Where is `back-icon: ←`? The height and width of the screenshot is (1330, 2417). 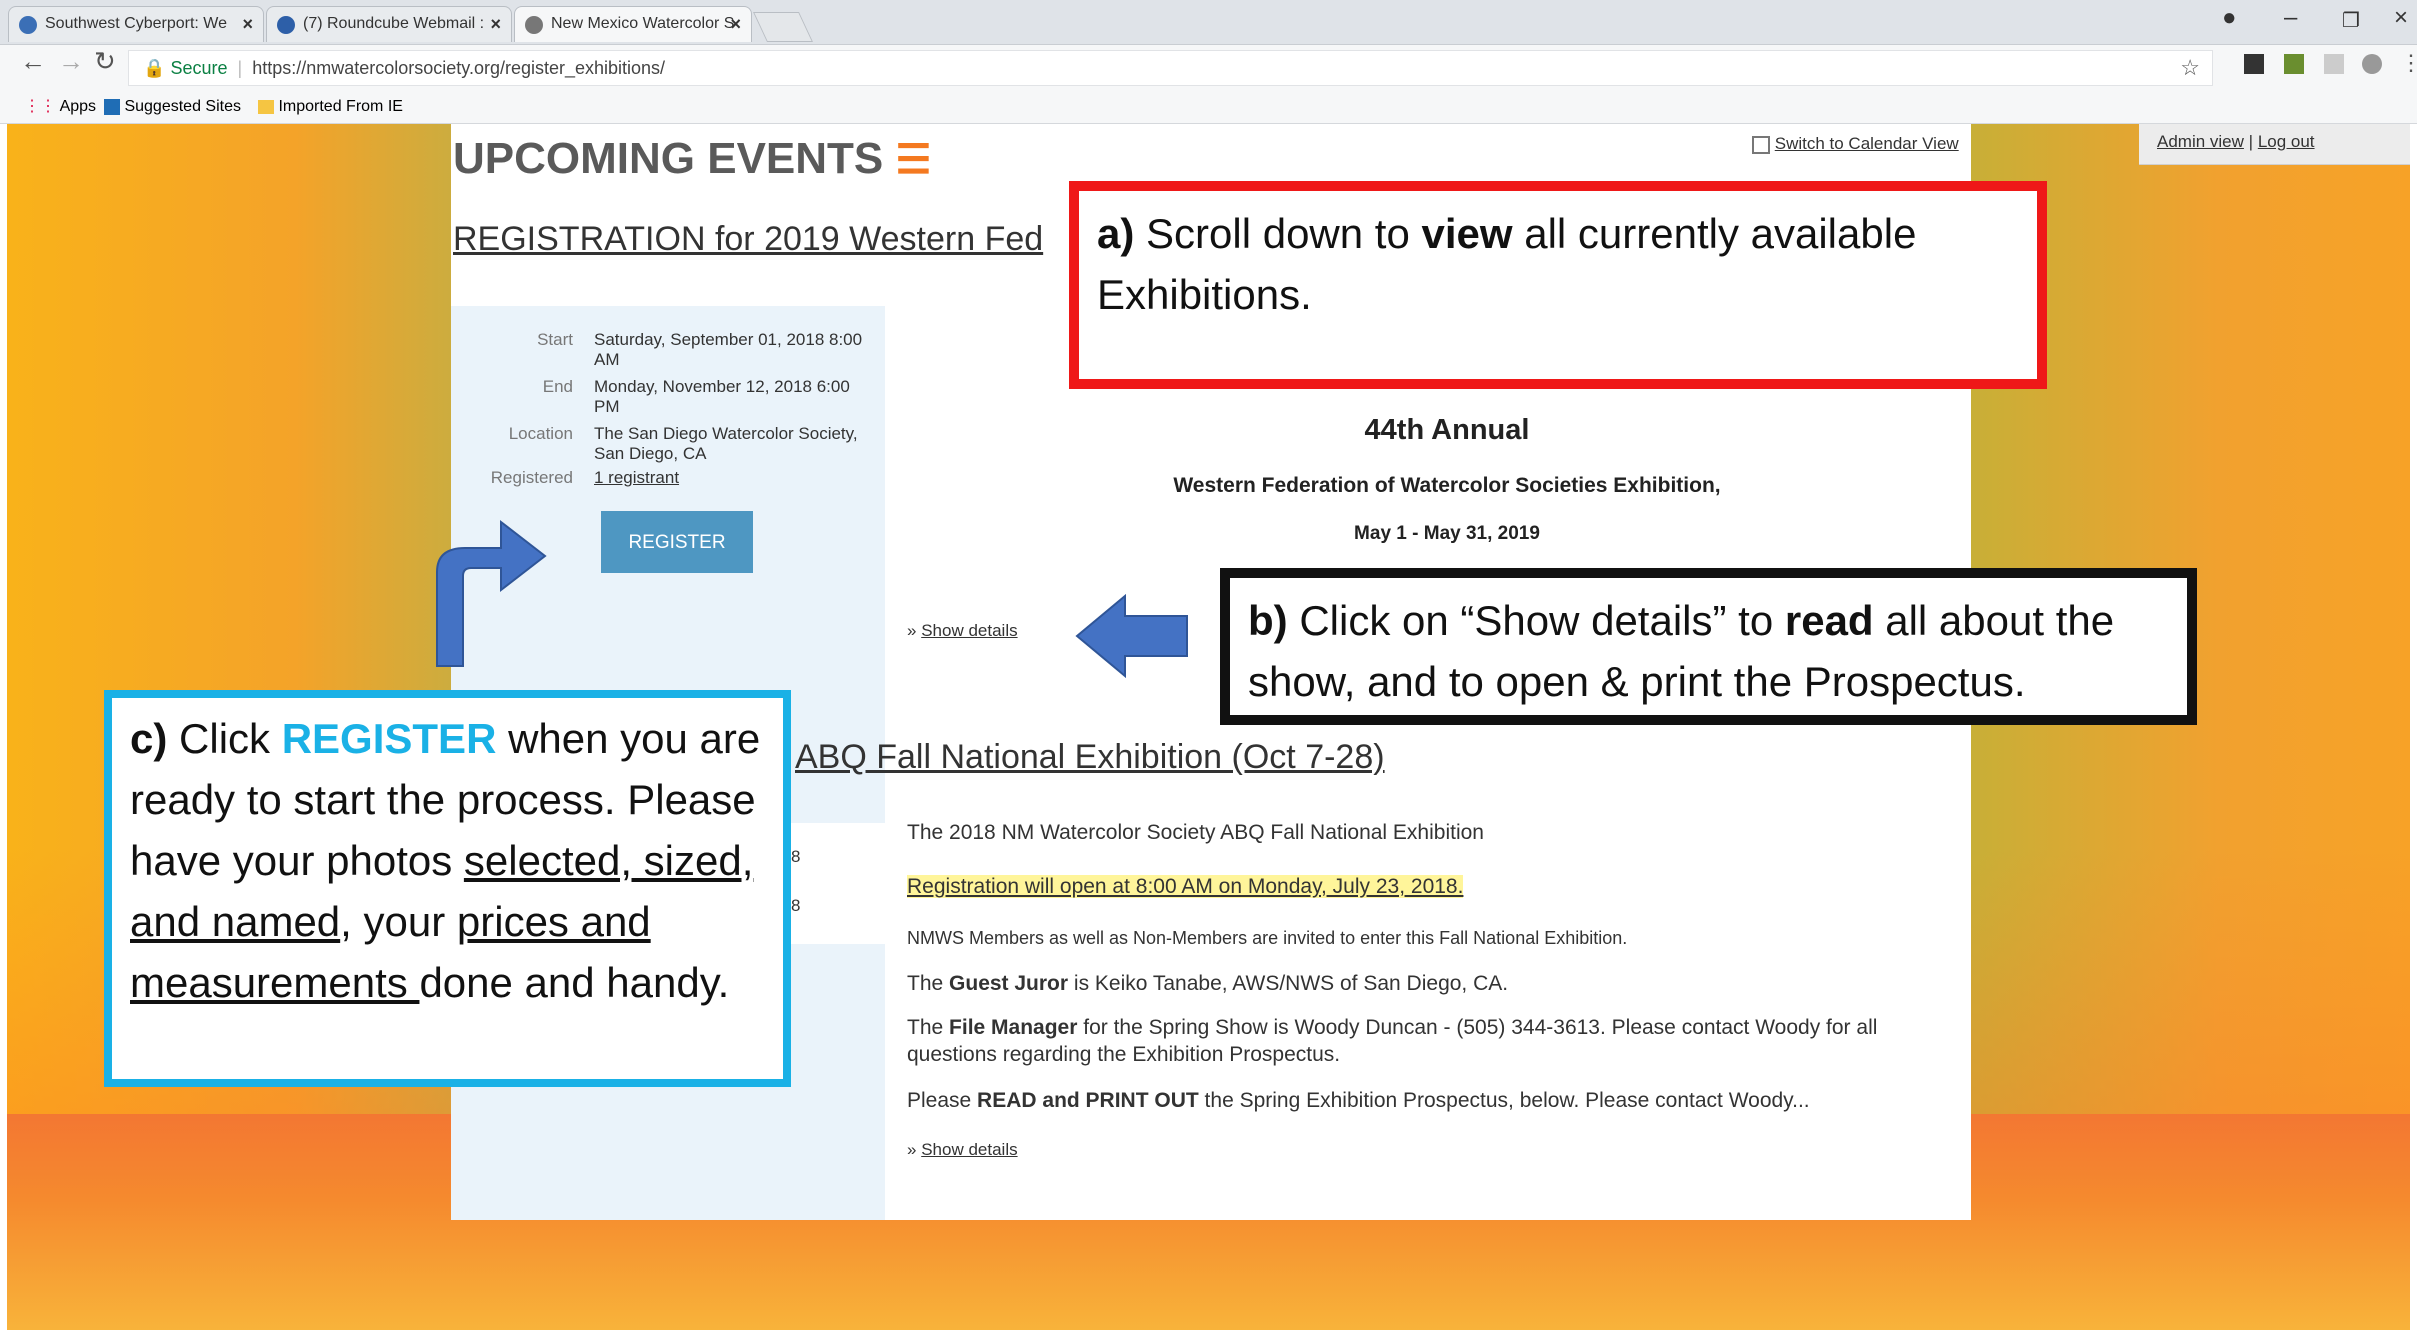
back-icon: ← is located at coordinates (33, 61).